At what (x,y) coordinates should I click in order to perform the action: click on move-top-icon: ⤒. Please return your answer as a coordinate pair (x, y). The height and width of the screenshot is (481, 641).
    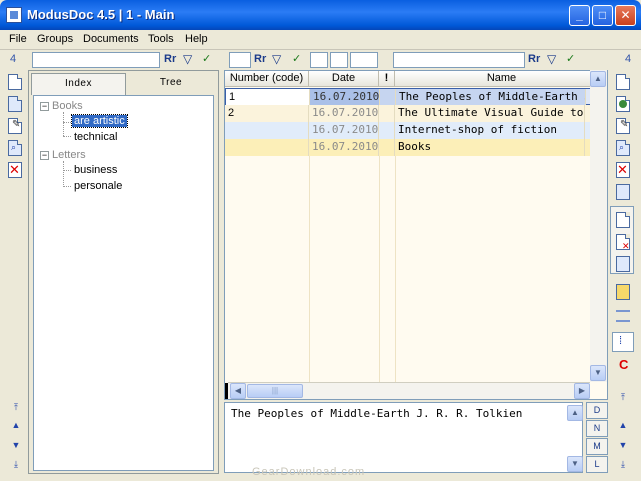
    Looking at the image, I should click on (16, 407).